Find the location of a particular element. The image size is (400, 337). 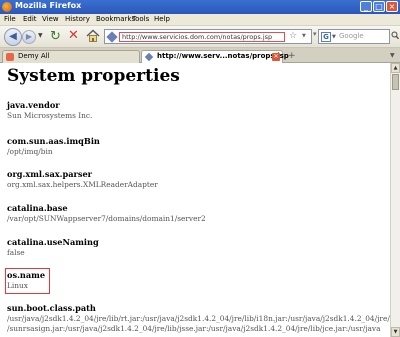

vertical-scrollbar: ▲ ▼ is located at coordinates (395, 200).